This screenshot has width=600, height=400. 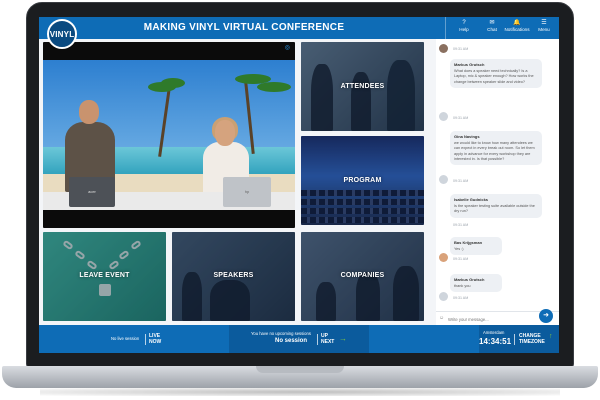 I want to click on live-now-line2: NOW, so click(x=155, y=342).